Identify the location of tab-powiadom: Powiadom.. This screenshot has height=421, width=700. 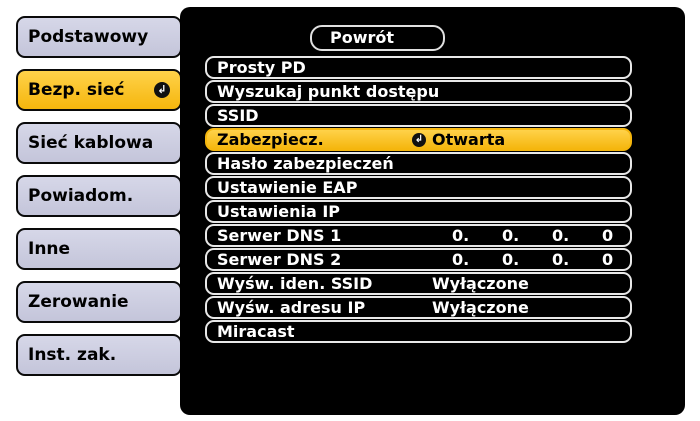
(99, 196).